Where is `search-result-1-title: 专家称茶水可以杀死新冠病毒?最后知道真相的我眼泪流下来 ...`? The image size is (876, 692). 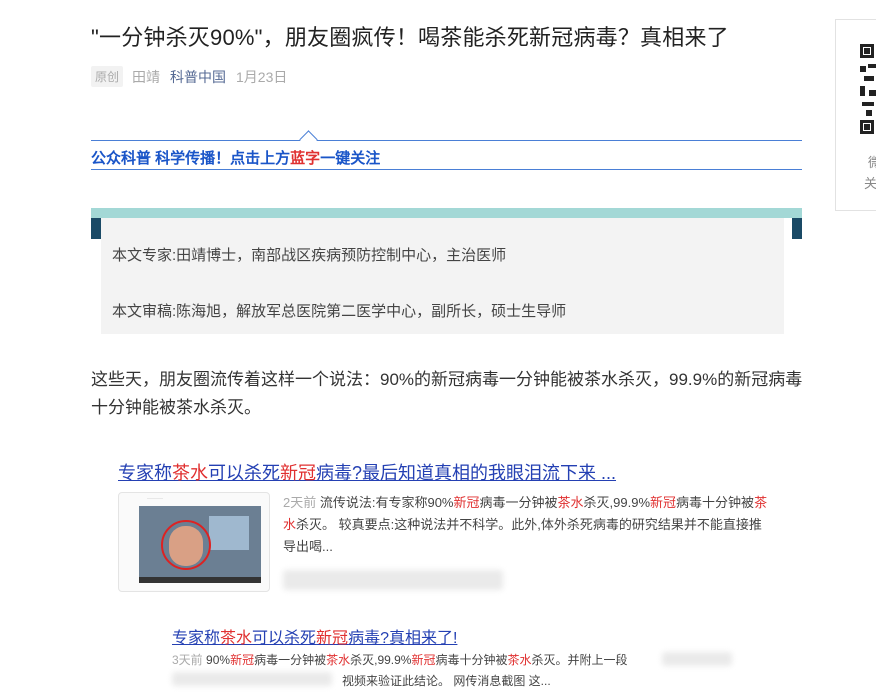
search-result-1-title: 专家称茶水可以杀死新冠病毒?最后知道真相的我眼泪流下来 ... is located at coordinates (367, 472).